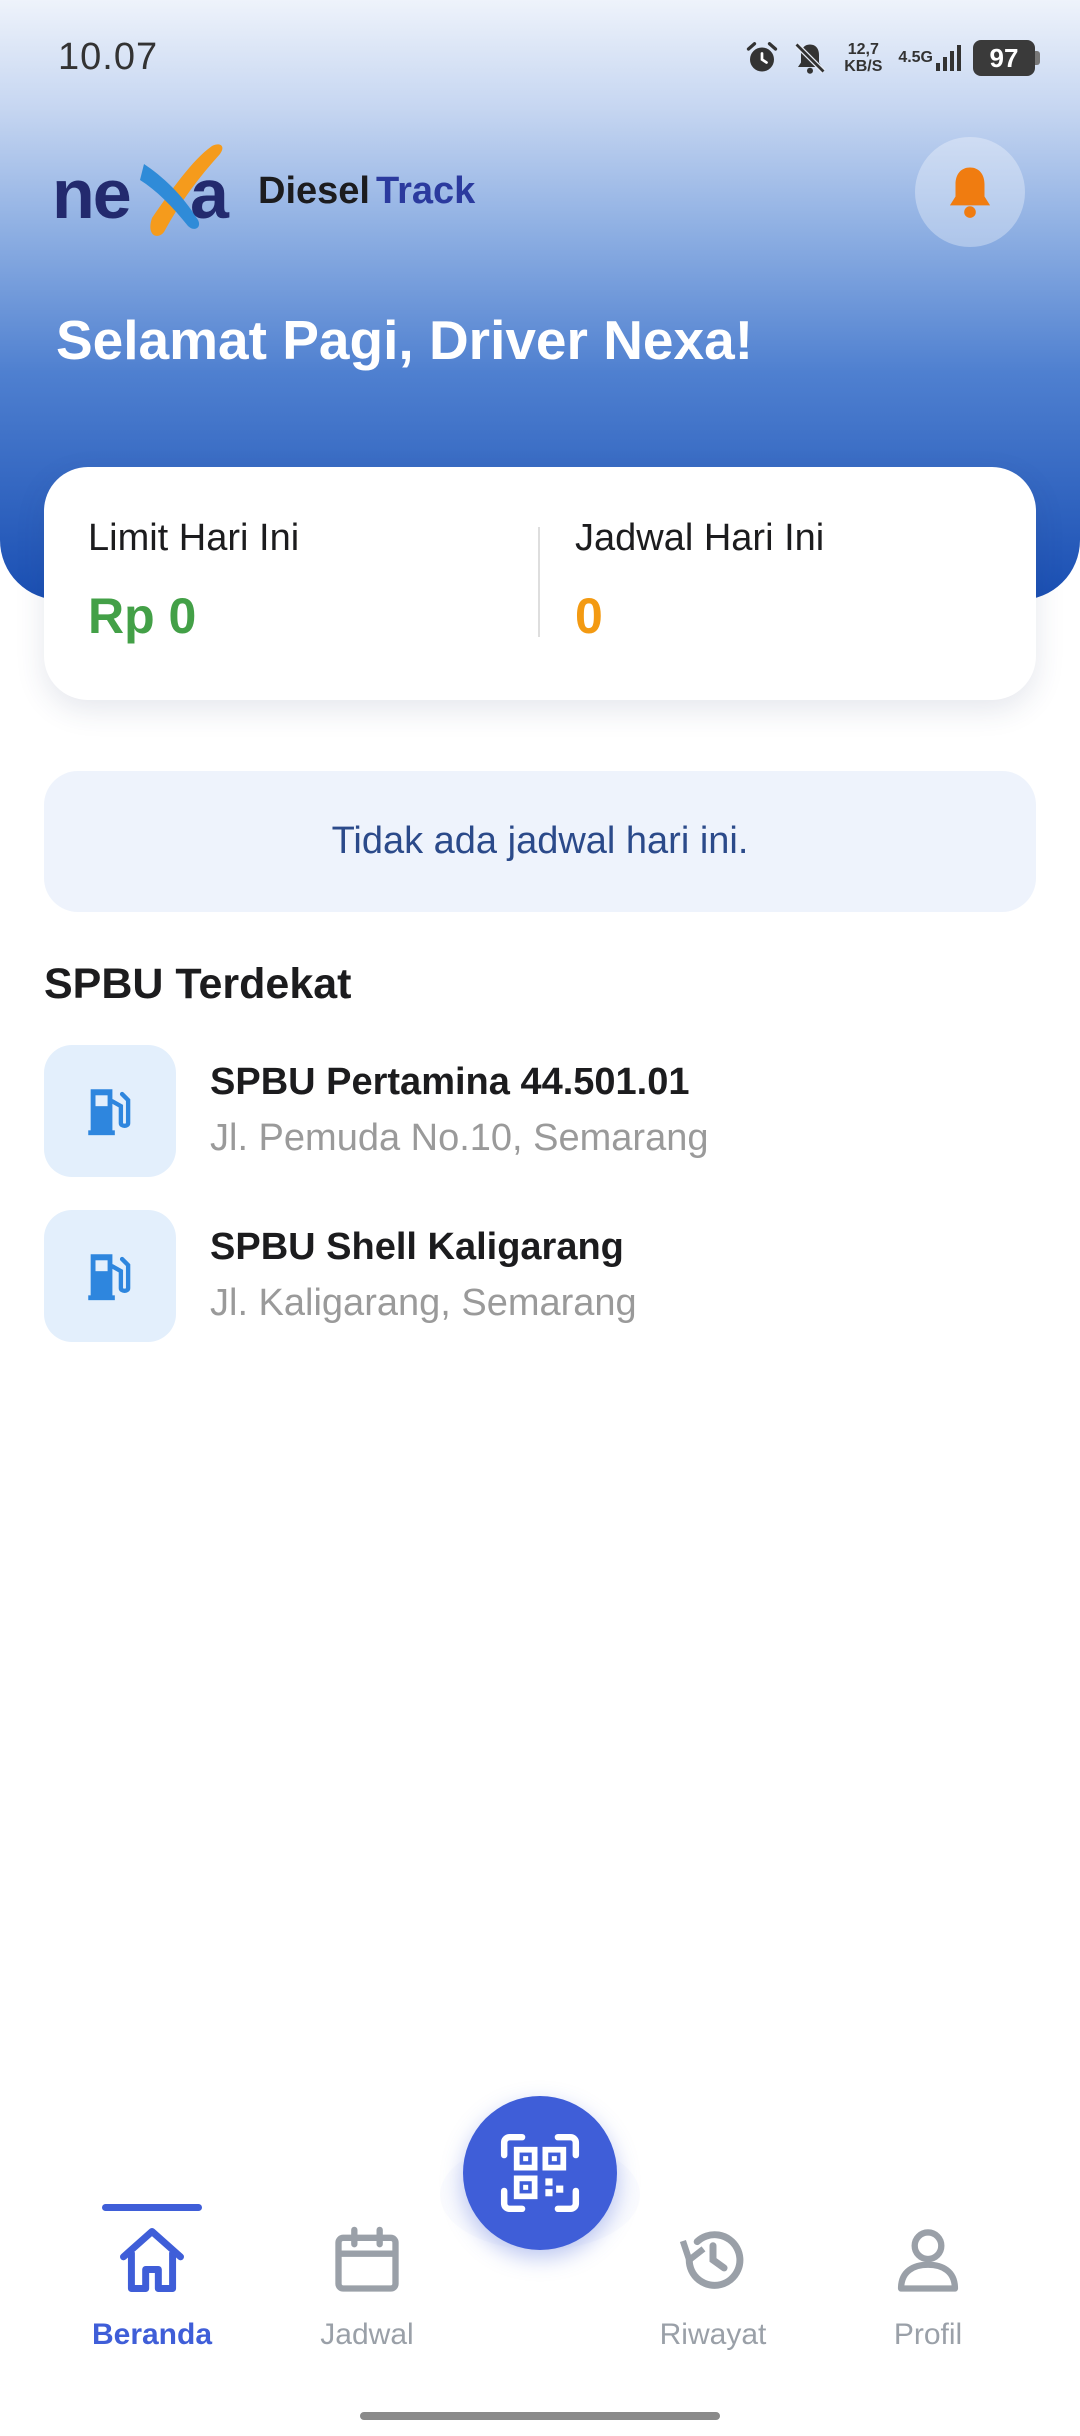 The width and height of the screenshot is (1080, 2436). What do you see at coordinates (91, 194) in the screenshot?
I see `svg-text: ne` at bounding box center [91, 194].